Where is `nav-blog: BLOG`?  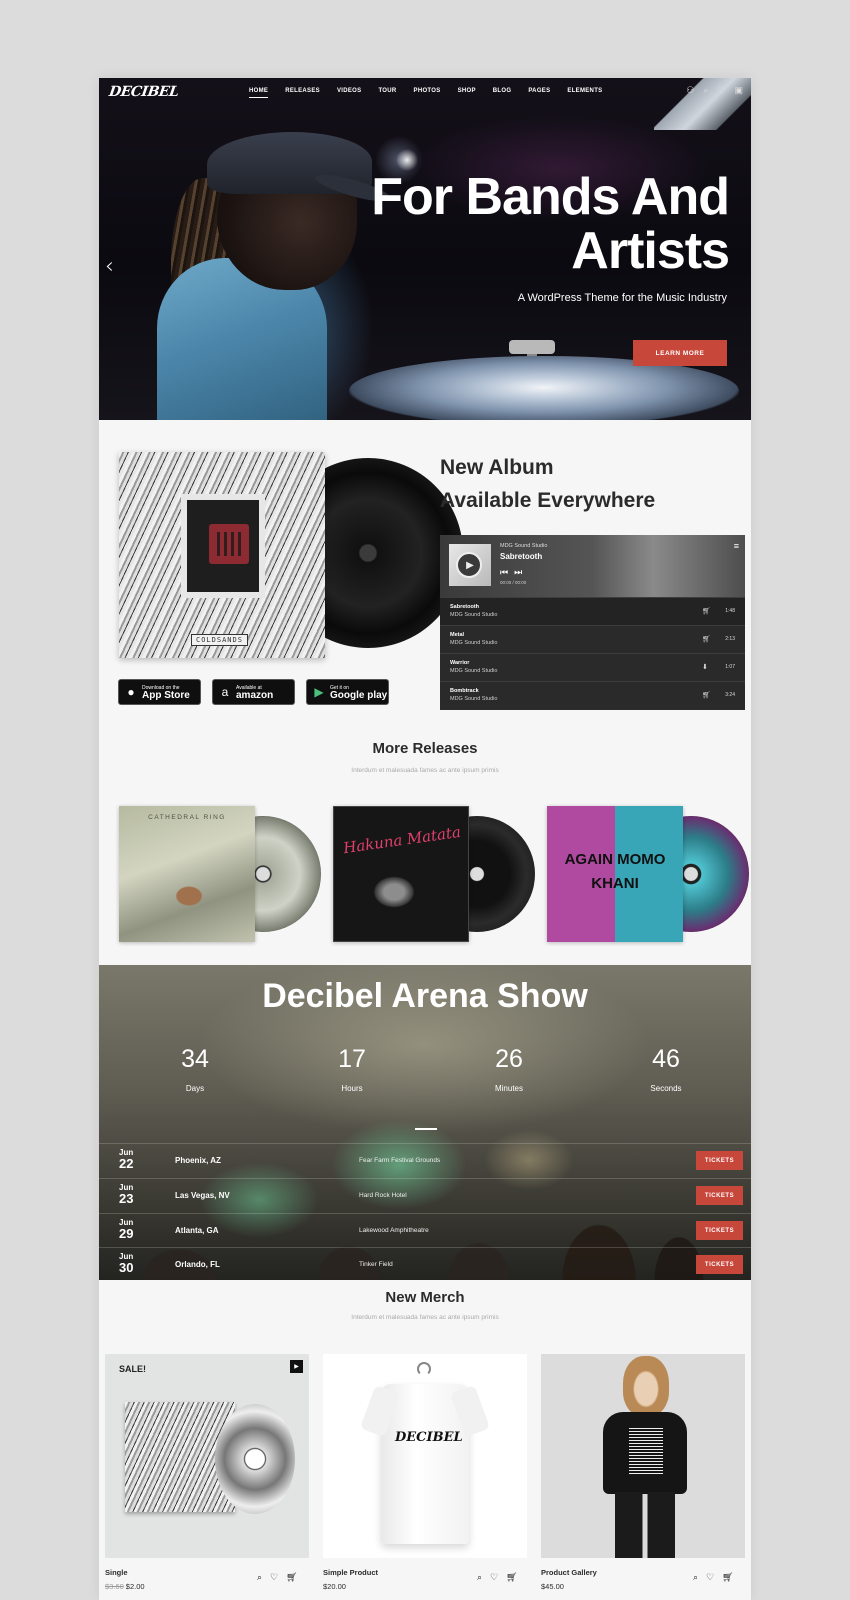 nav-blog: BLOG is located at coordinates (502, 93).